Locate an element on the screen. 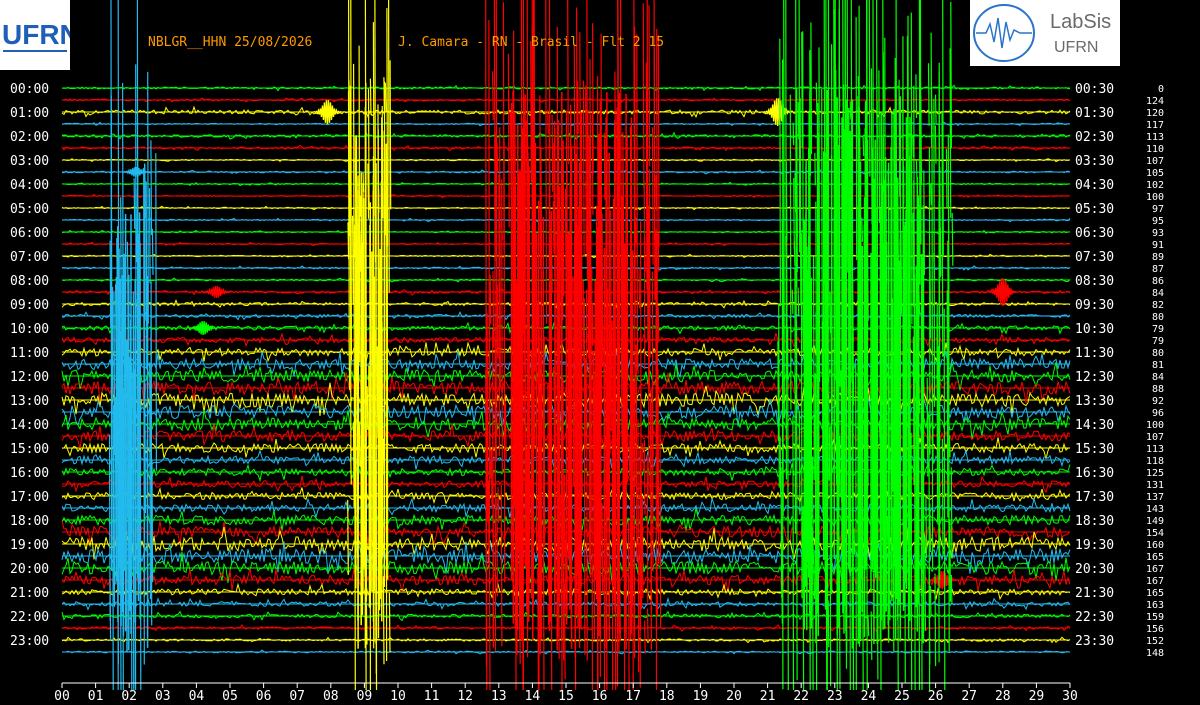  x-tick-label-11: 11 is located at coordinates (432, 696).